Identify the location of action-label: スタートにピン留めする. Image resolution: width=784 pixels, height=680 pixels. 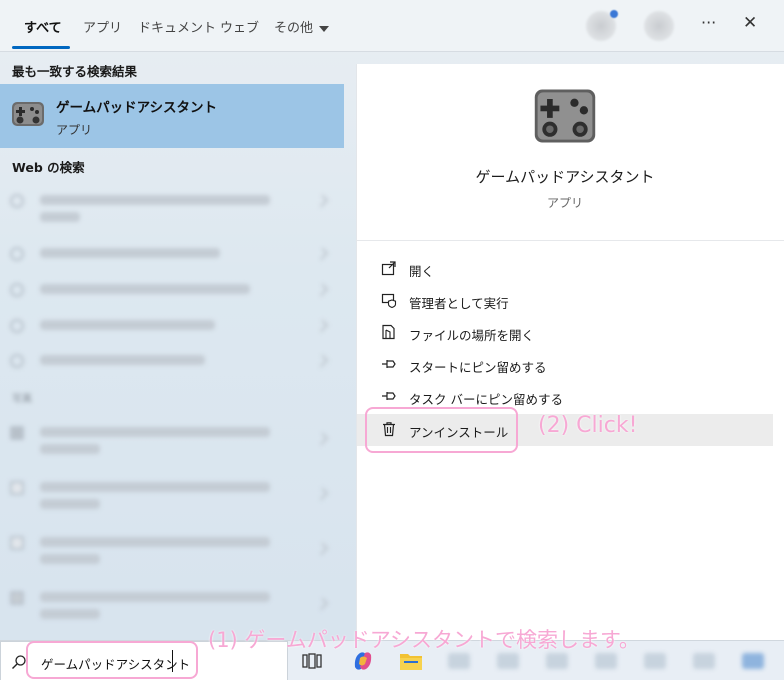
(478, 367).